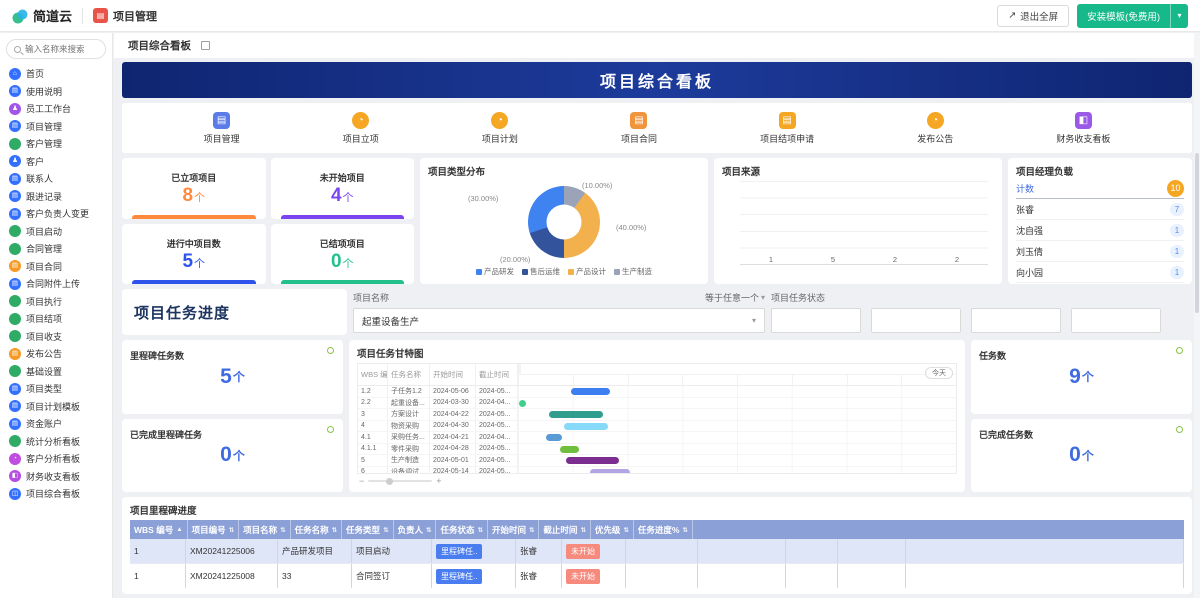  I want to click on sidebar-search, so click(56, 49).